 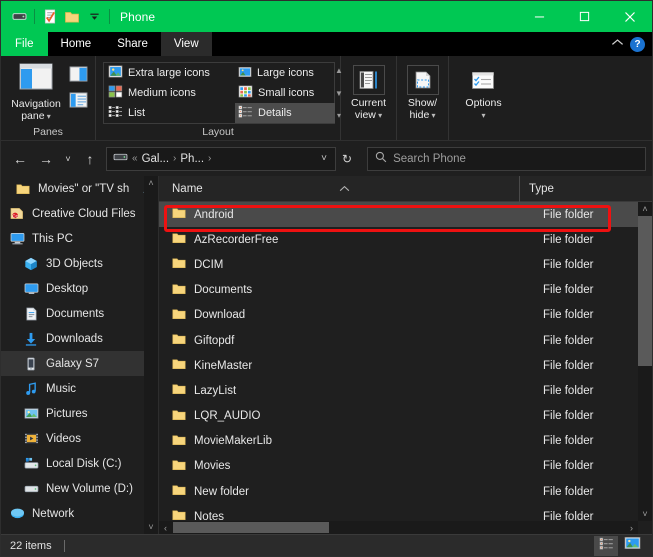 I want to click on file-name: LQR_AUDIO, so click(x=227, y=416).